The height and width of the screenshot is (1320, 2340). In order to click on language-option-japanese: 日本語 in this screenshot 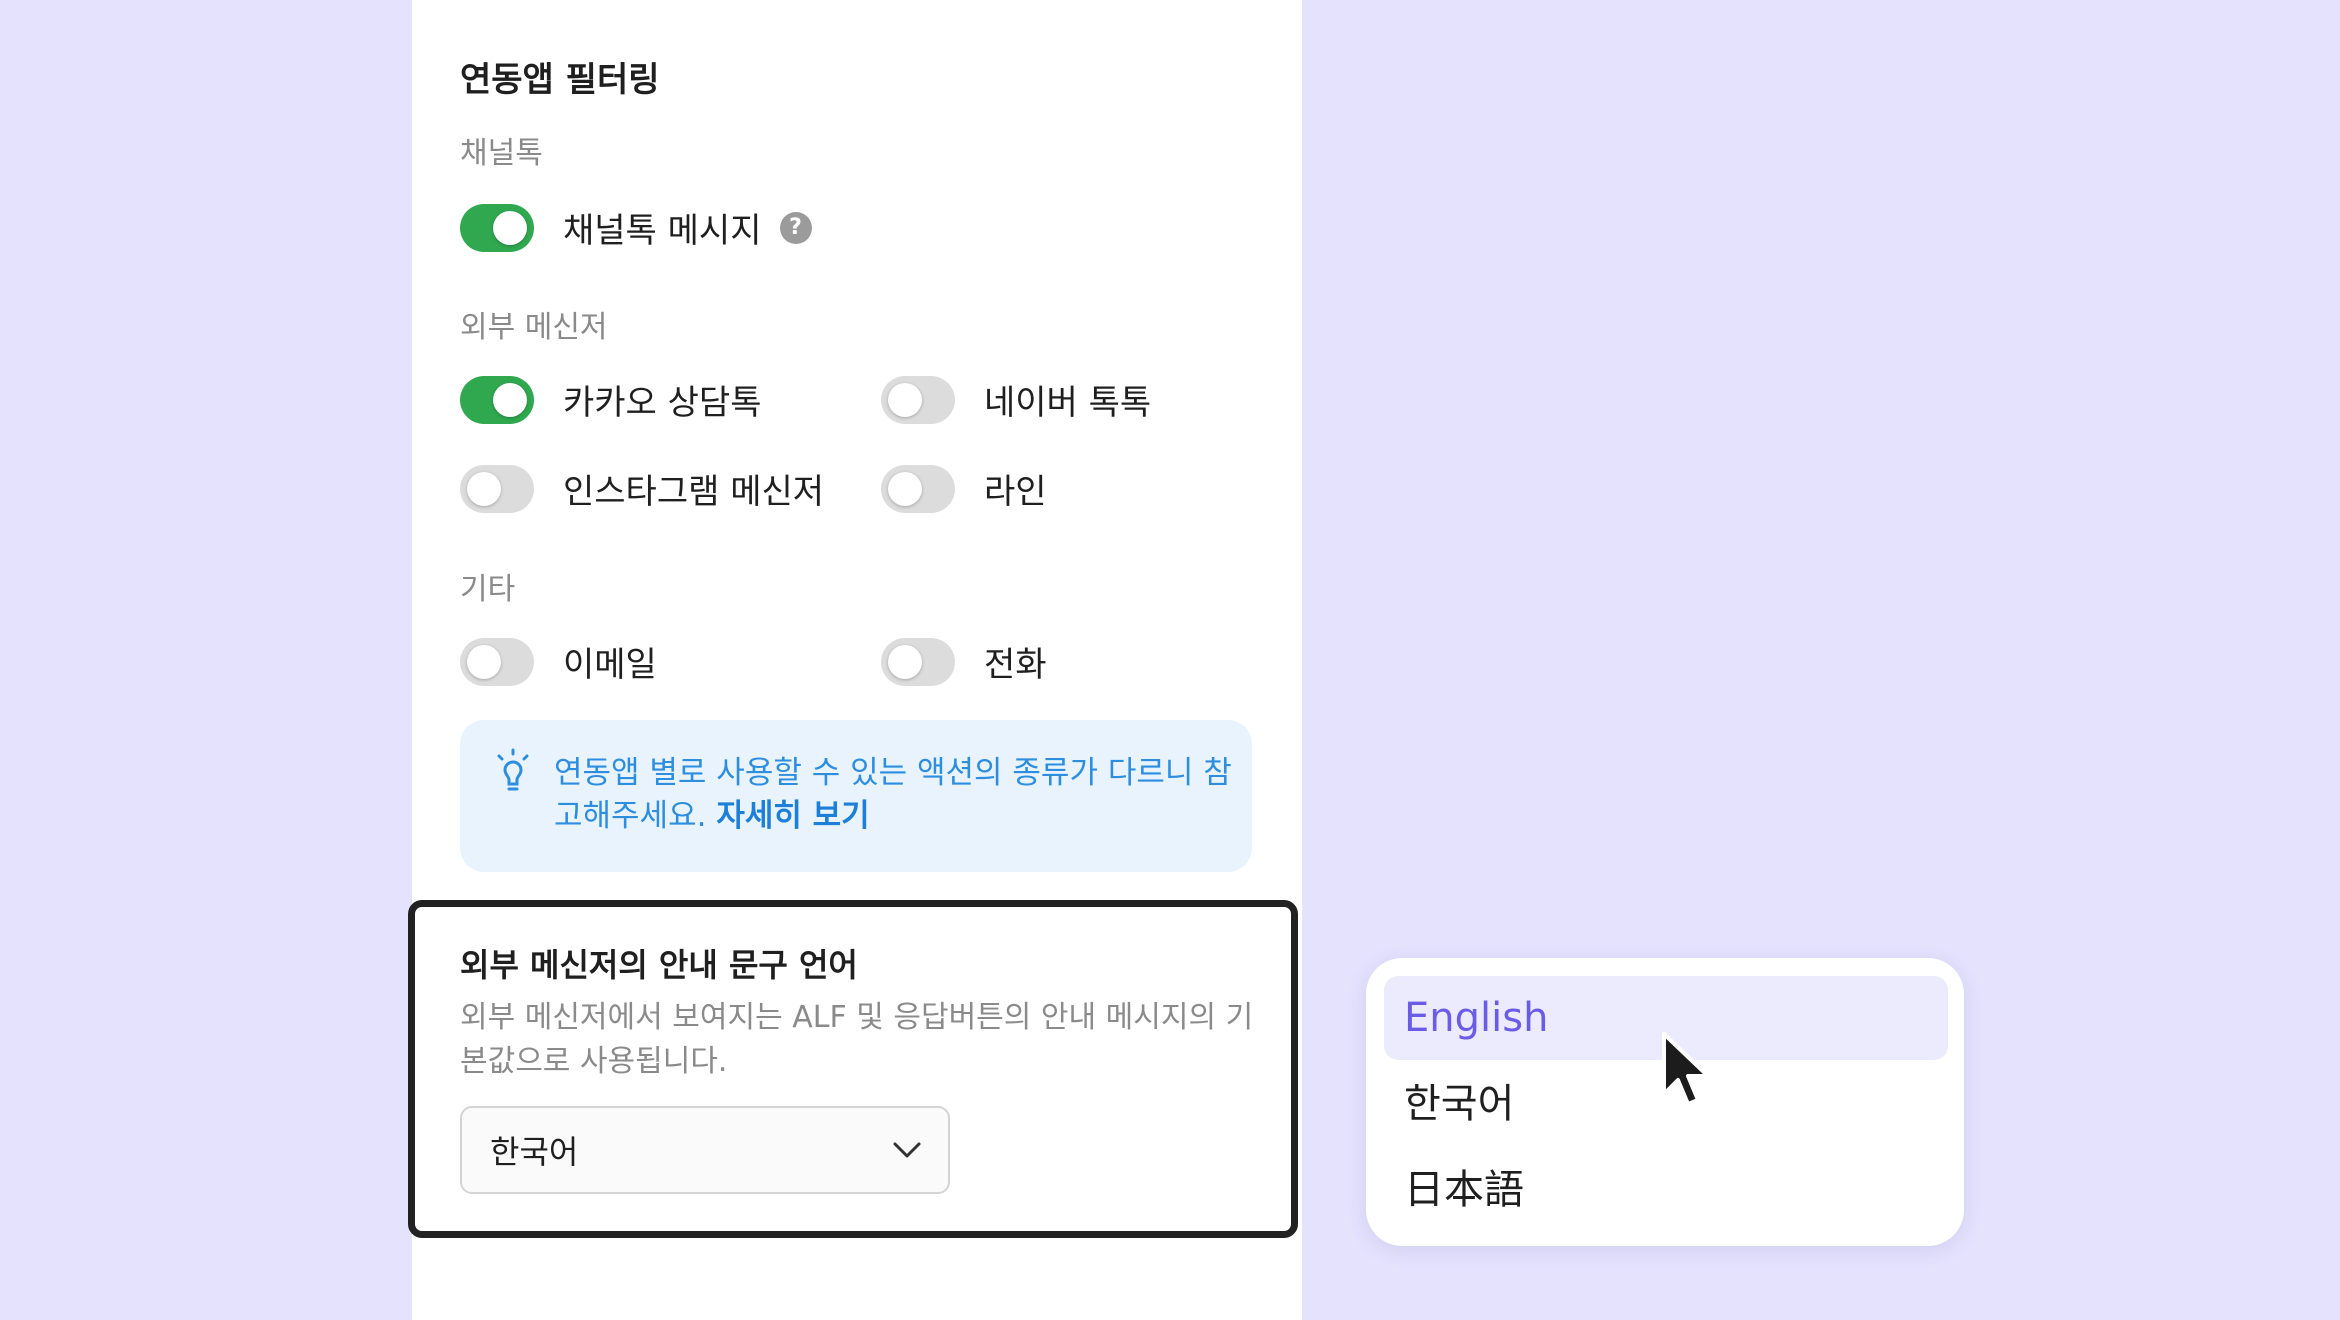, I will do `click(1666, 1186)`.